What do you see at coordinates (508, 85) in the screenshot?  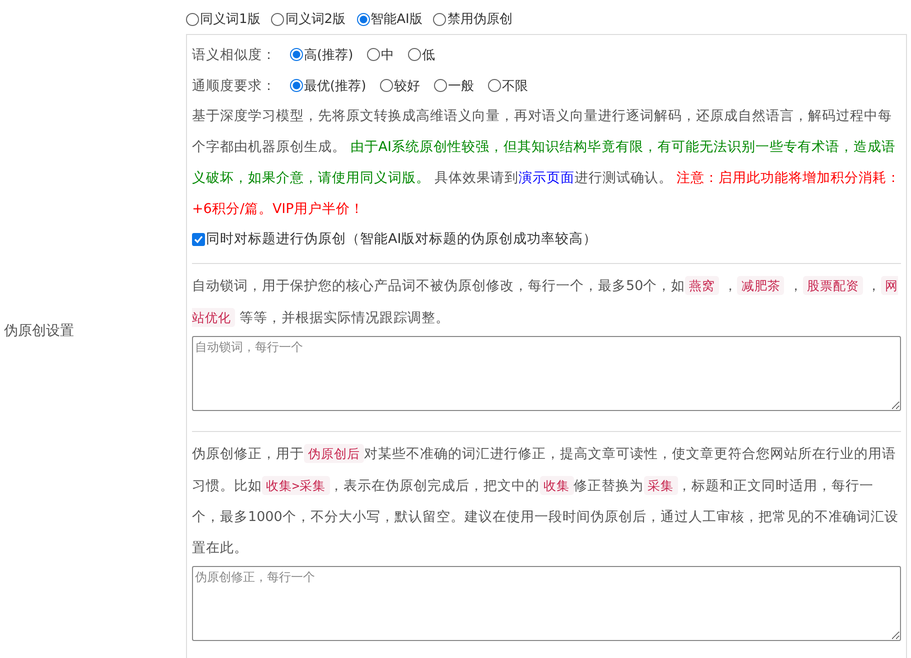 I see `radio-option: 不限` at bounding box center [508, 85].